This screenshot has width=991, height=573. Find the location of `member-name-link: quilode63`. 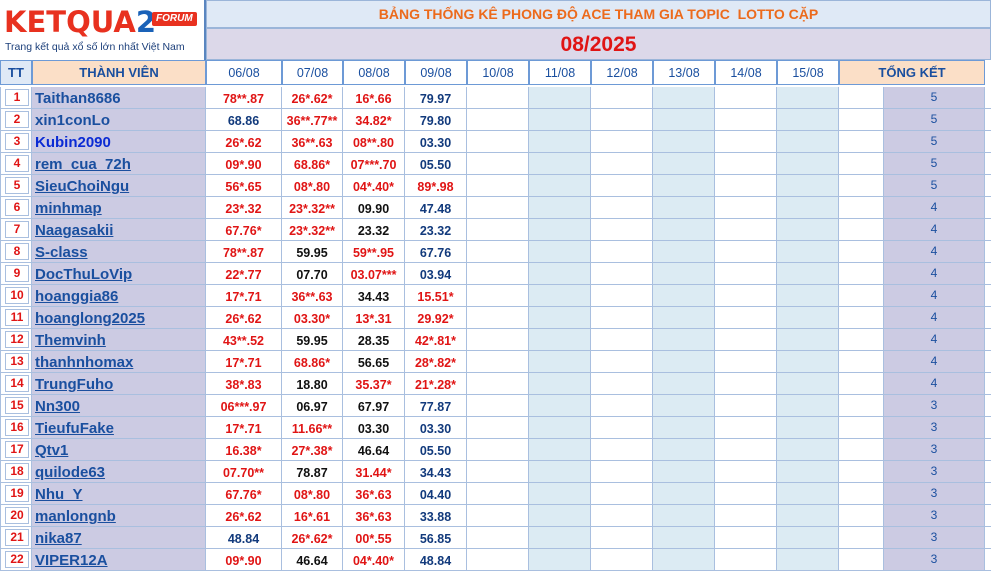

member-name-link: quilode63 is located at coordinates (119, 472).